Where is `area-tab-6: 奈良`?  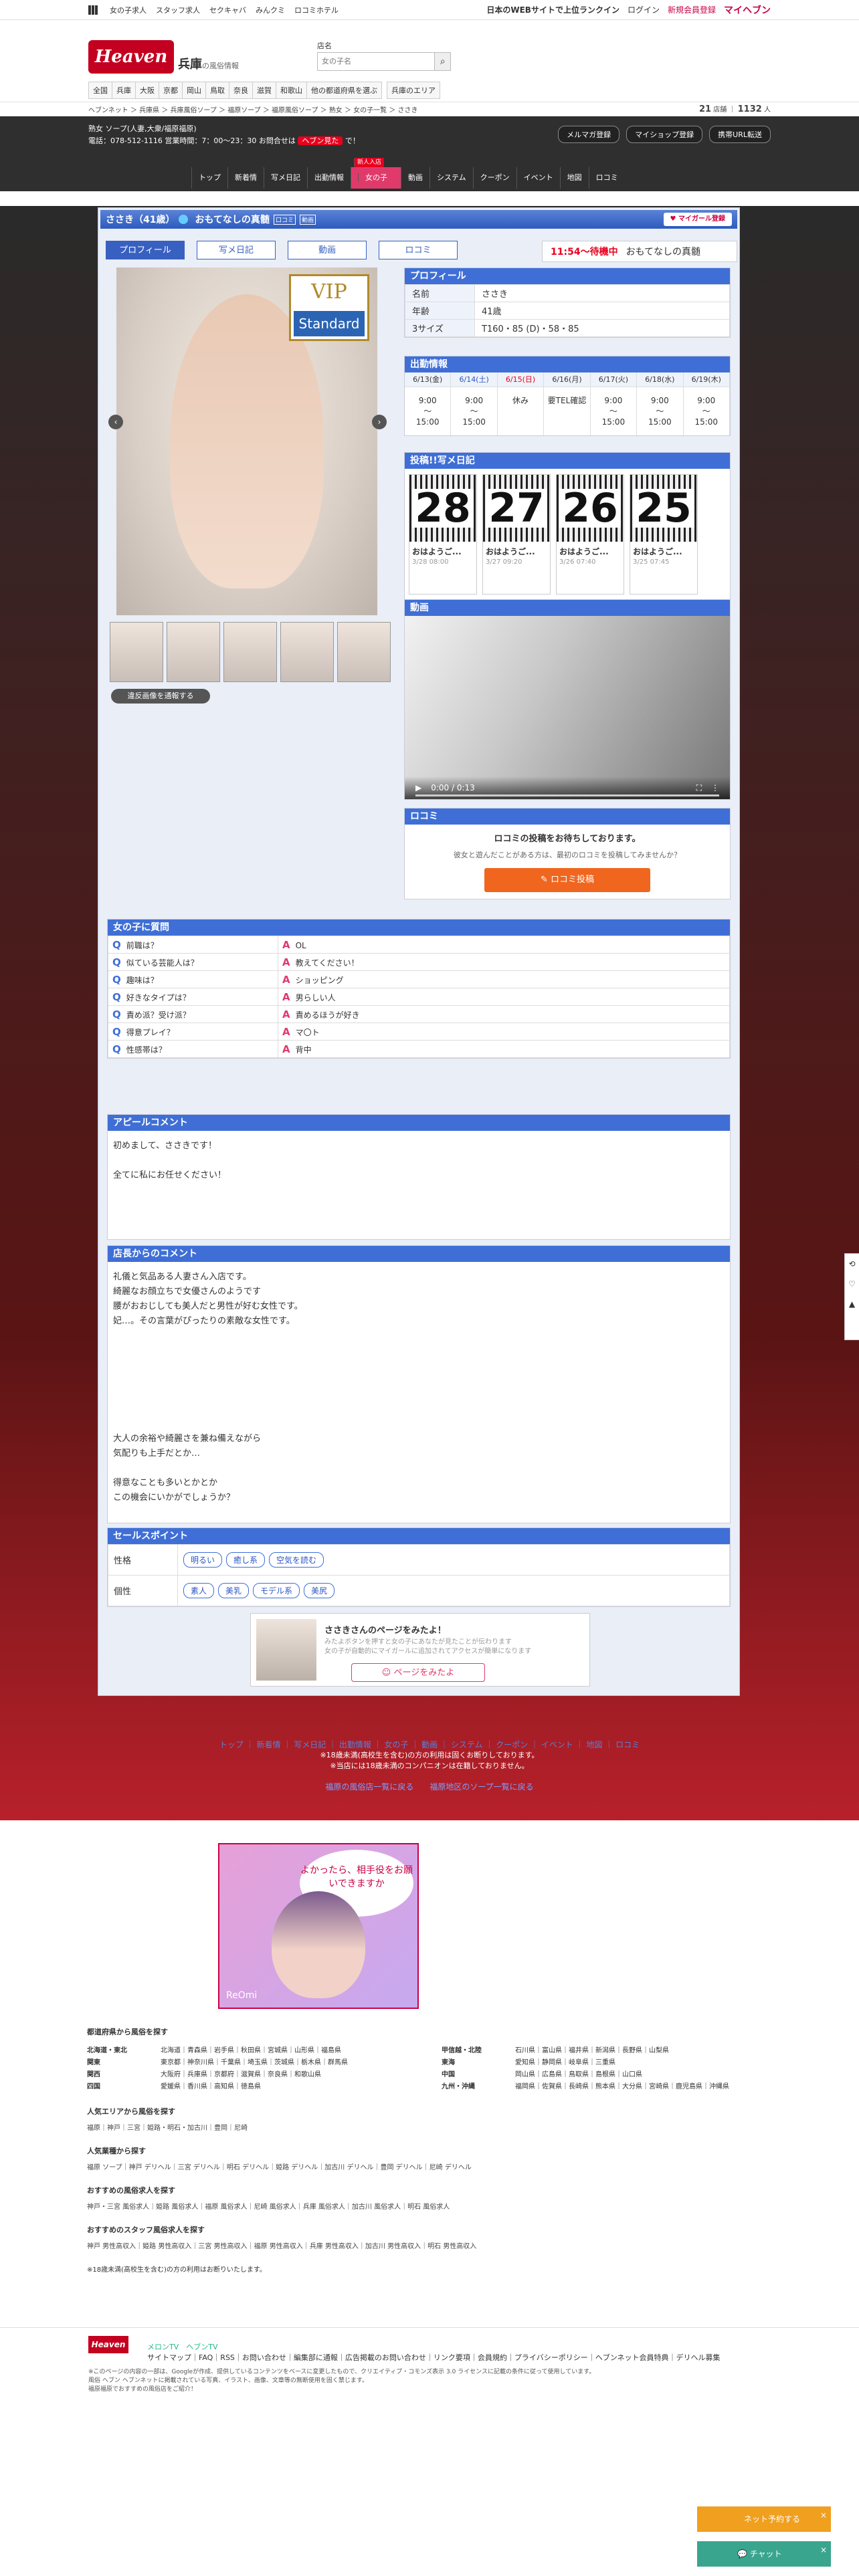
area-tab-6: 奈良 is located at coordinates (241, 90).